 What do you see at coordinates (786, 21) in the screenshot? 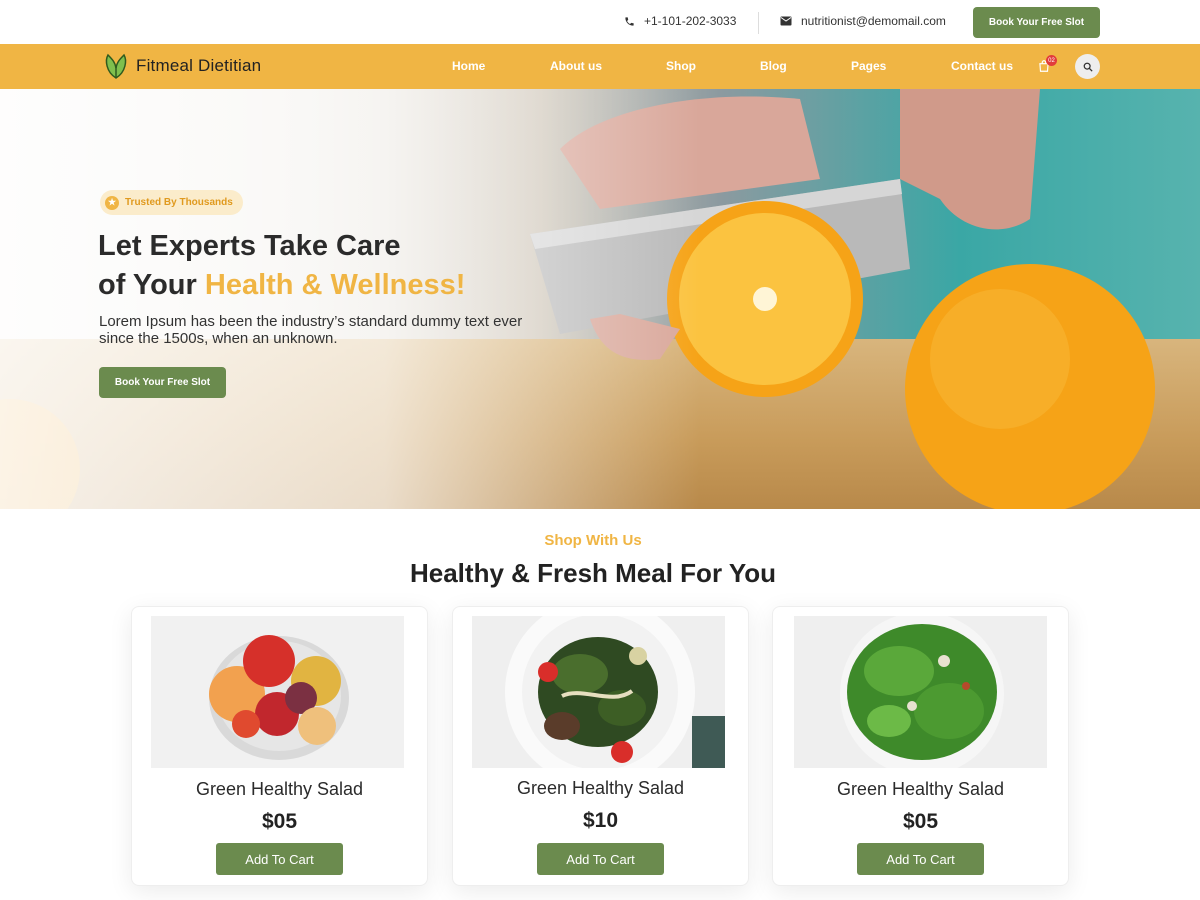
I see `mail-icon` at bounding box center [786, 21].